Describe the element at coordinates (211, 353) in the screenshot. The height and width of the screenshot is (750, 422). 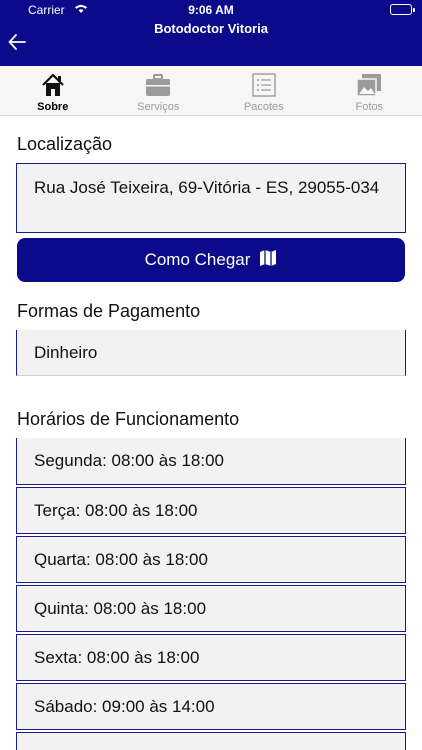
I see `payment-method-item: Dinheiro` at that location.